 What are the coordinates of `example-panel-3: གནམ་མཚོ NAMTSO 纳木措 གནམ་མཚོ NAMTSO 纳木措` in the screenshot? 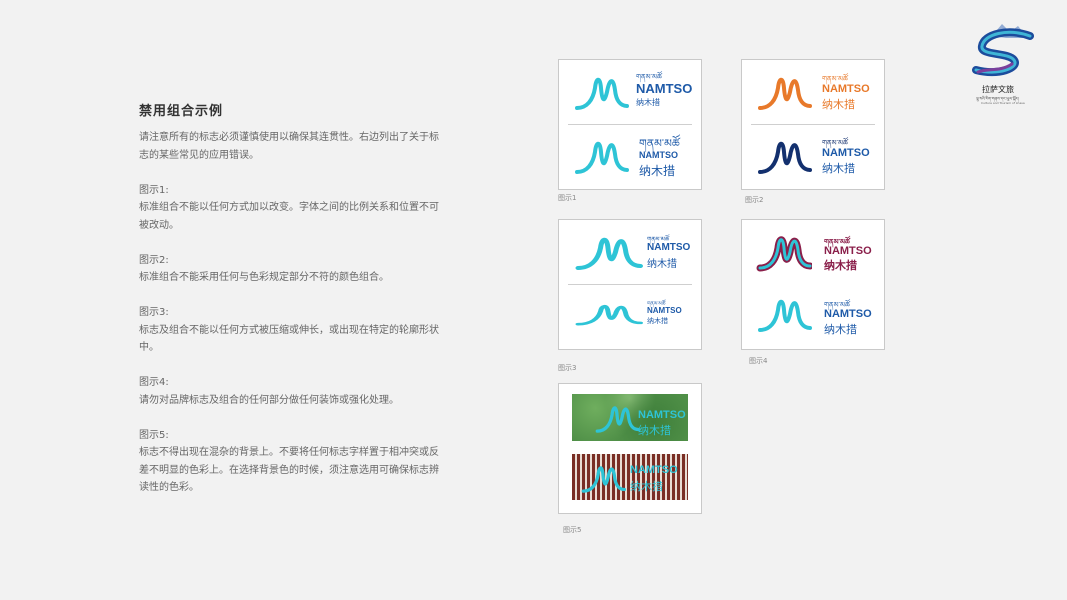 It's located at (630, 284).